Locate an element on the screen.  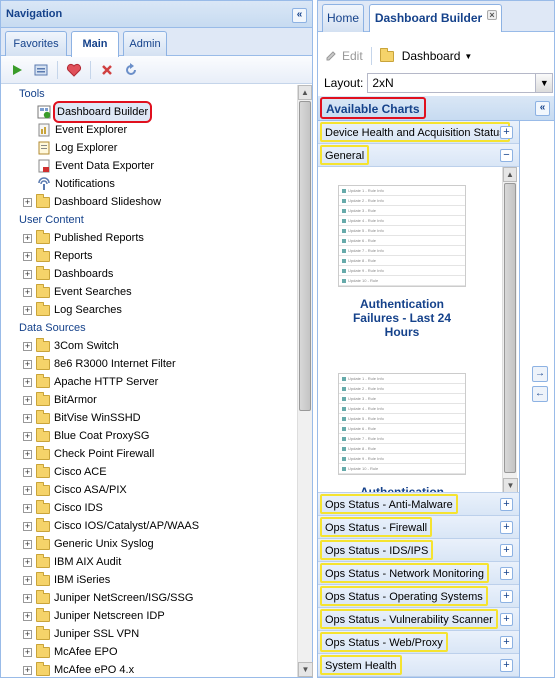
tab-main: Main is located at coordinates (95, 44).